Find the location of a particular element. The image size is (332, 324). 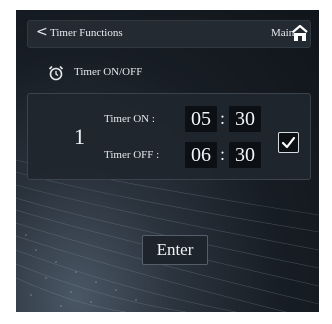

back-button: < is located at coordinates (42, 32).